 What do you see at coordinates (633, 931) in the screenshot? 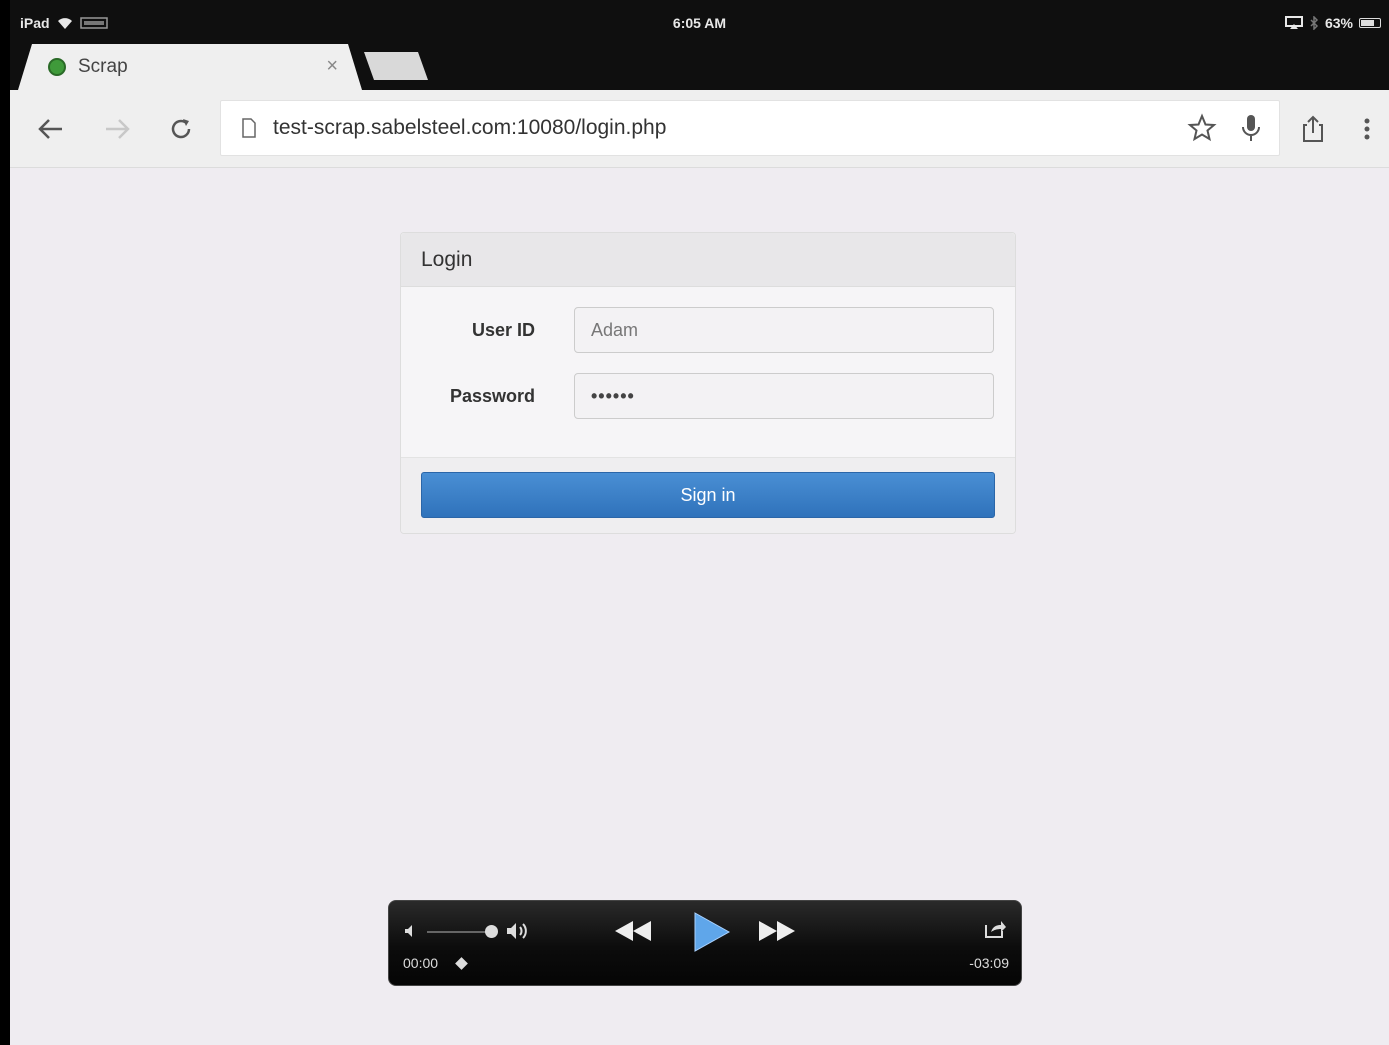
I see `rewind-icon` at bounding box center [633, 931].